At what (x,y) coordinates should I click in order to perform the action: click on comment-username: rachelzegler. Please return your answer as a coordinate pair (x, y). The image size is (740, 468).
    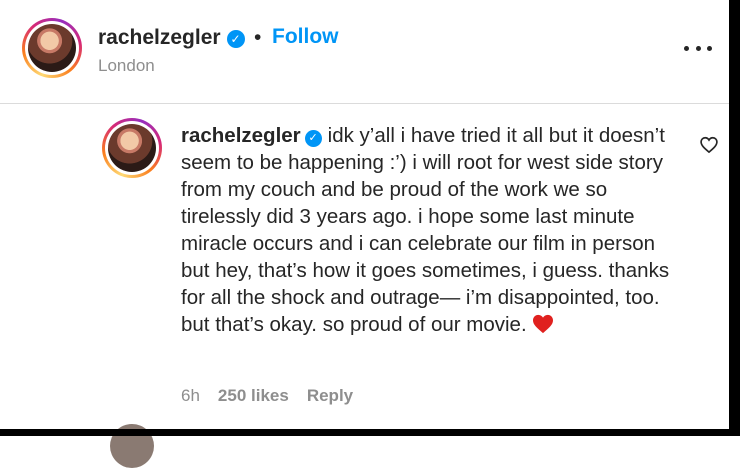
    Looking at the image, I should click on (241, 135).